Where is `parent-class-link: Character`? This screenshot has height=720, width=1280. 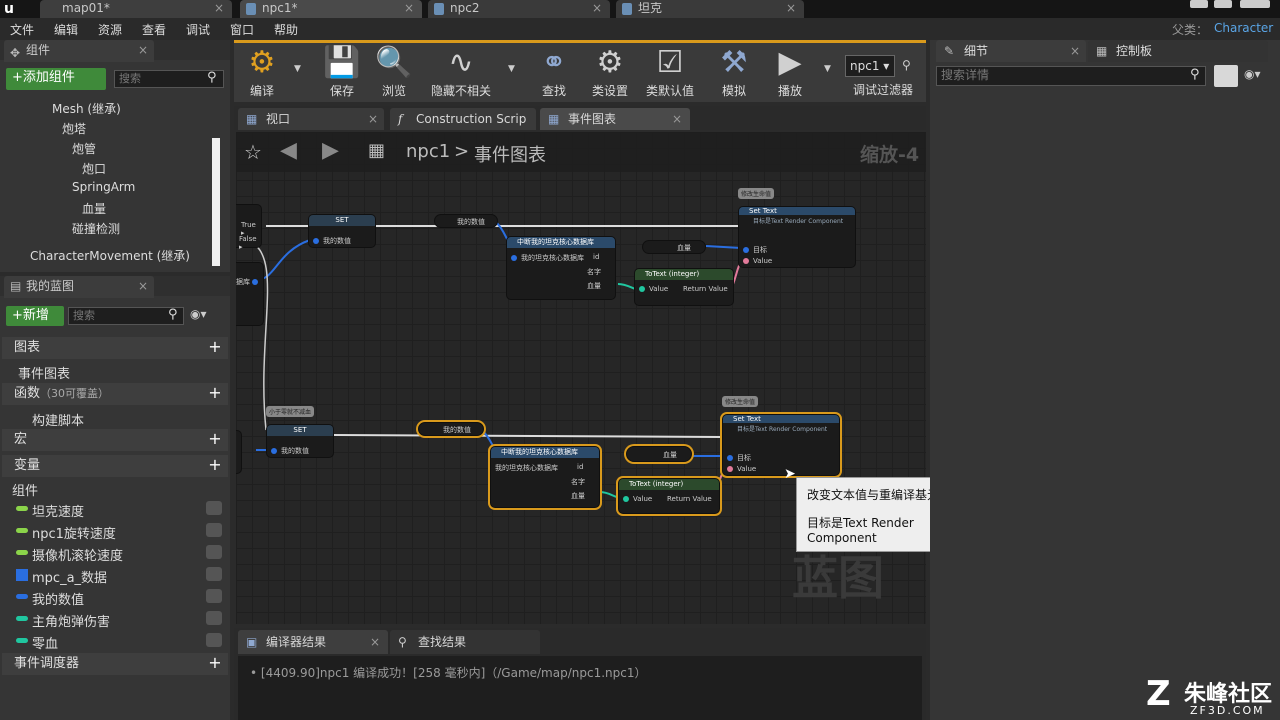 parent-class-link: Character is located at coordinates (1243, 28).